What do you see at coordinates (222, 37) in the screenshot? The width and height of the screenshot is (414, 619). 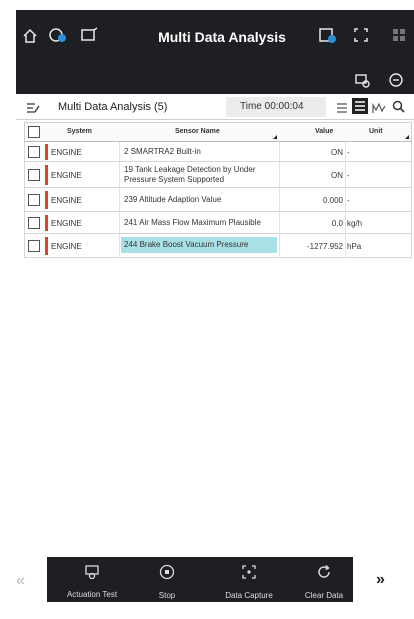 I see `page-title: Multi Data Analysis` at bounding box center [222, 37].